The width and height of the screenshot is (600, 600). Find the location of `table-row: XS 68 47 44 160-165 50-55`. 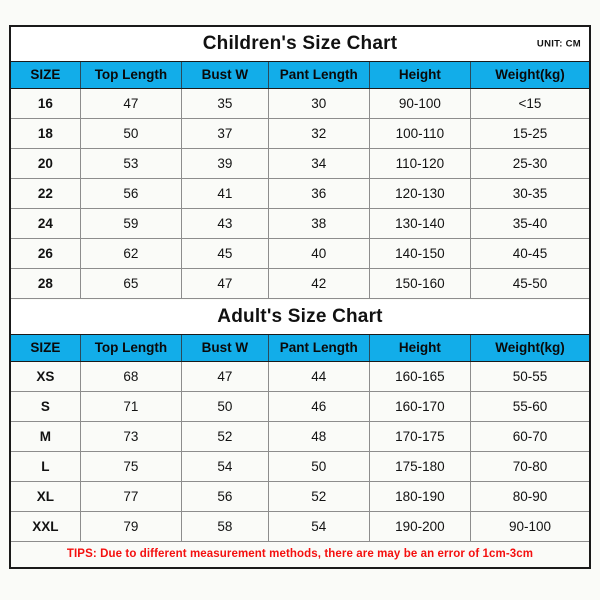

table-row: XS 68 47 44 160-165 50-55 is located at coordinates (300, 376).